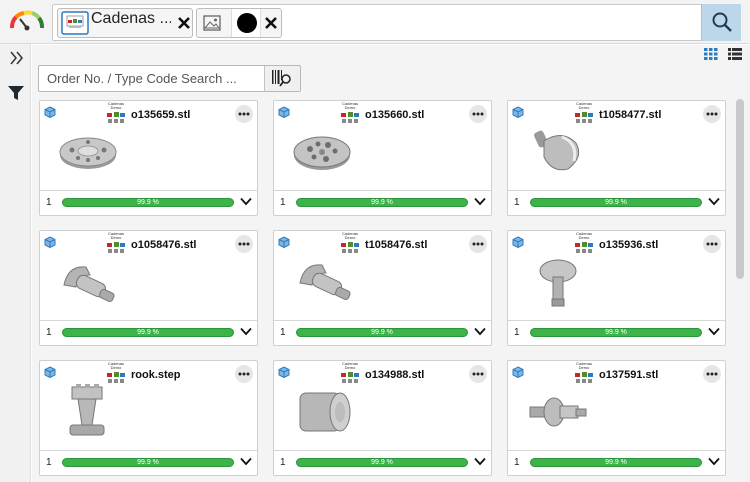 The image size is (750, 482). What do you see at coordinates (394, 115) in the screenshot?
I see `file-name: o135660.stl` at bounding box center [394, 115].